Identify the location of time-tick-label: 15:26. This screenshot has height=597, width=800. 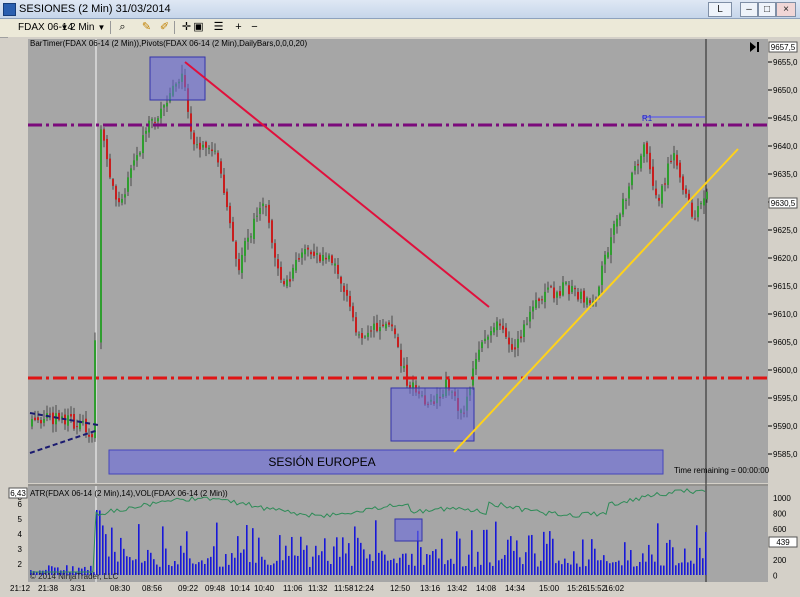
(577, 588).